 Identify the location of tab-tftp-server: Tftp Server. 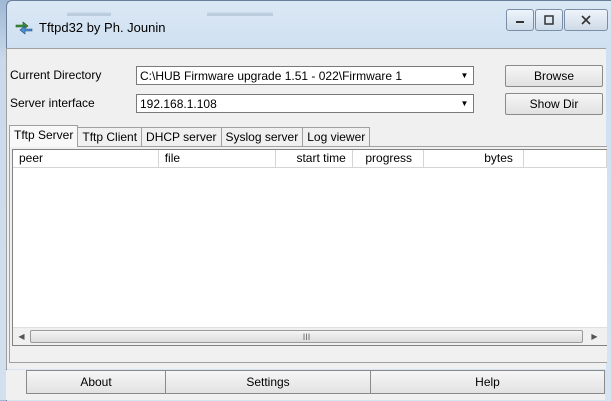
(44, 136).